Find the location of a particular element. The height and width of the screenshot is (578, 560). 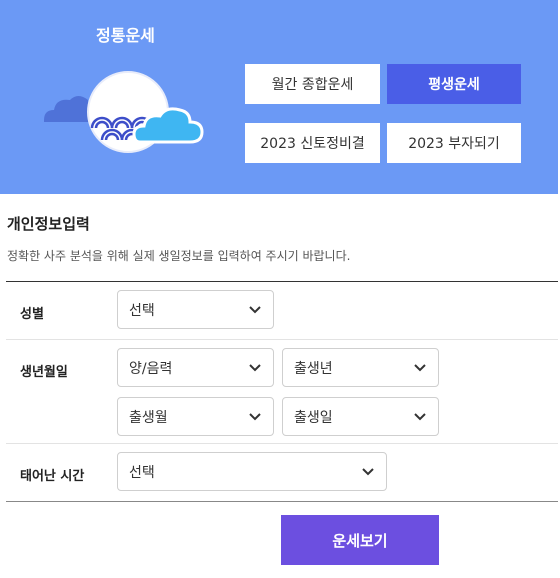

birth-day-select: 출생일 is located at coordinates (360, 416).